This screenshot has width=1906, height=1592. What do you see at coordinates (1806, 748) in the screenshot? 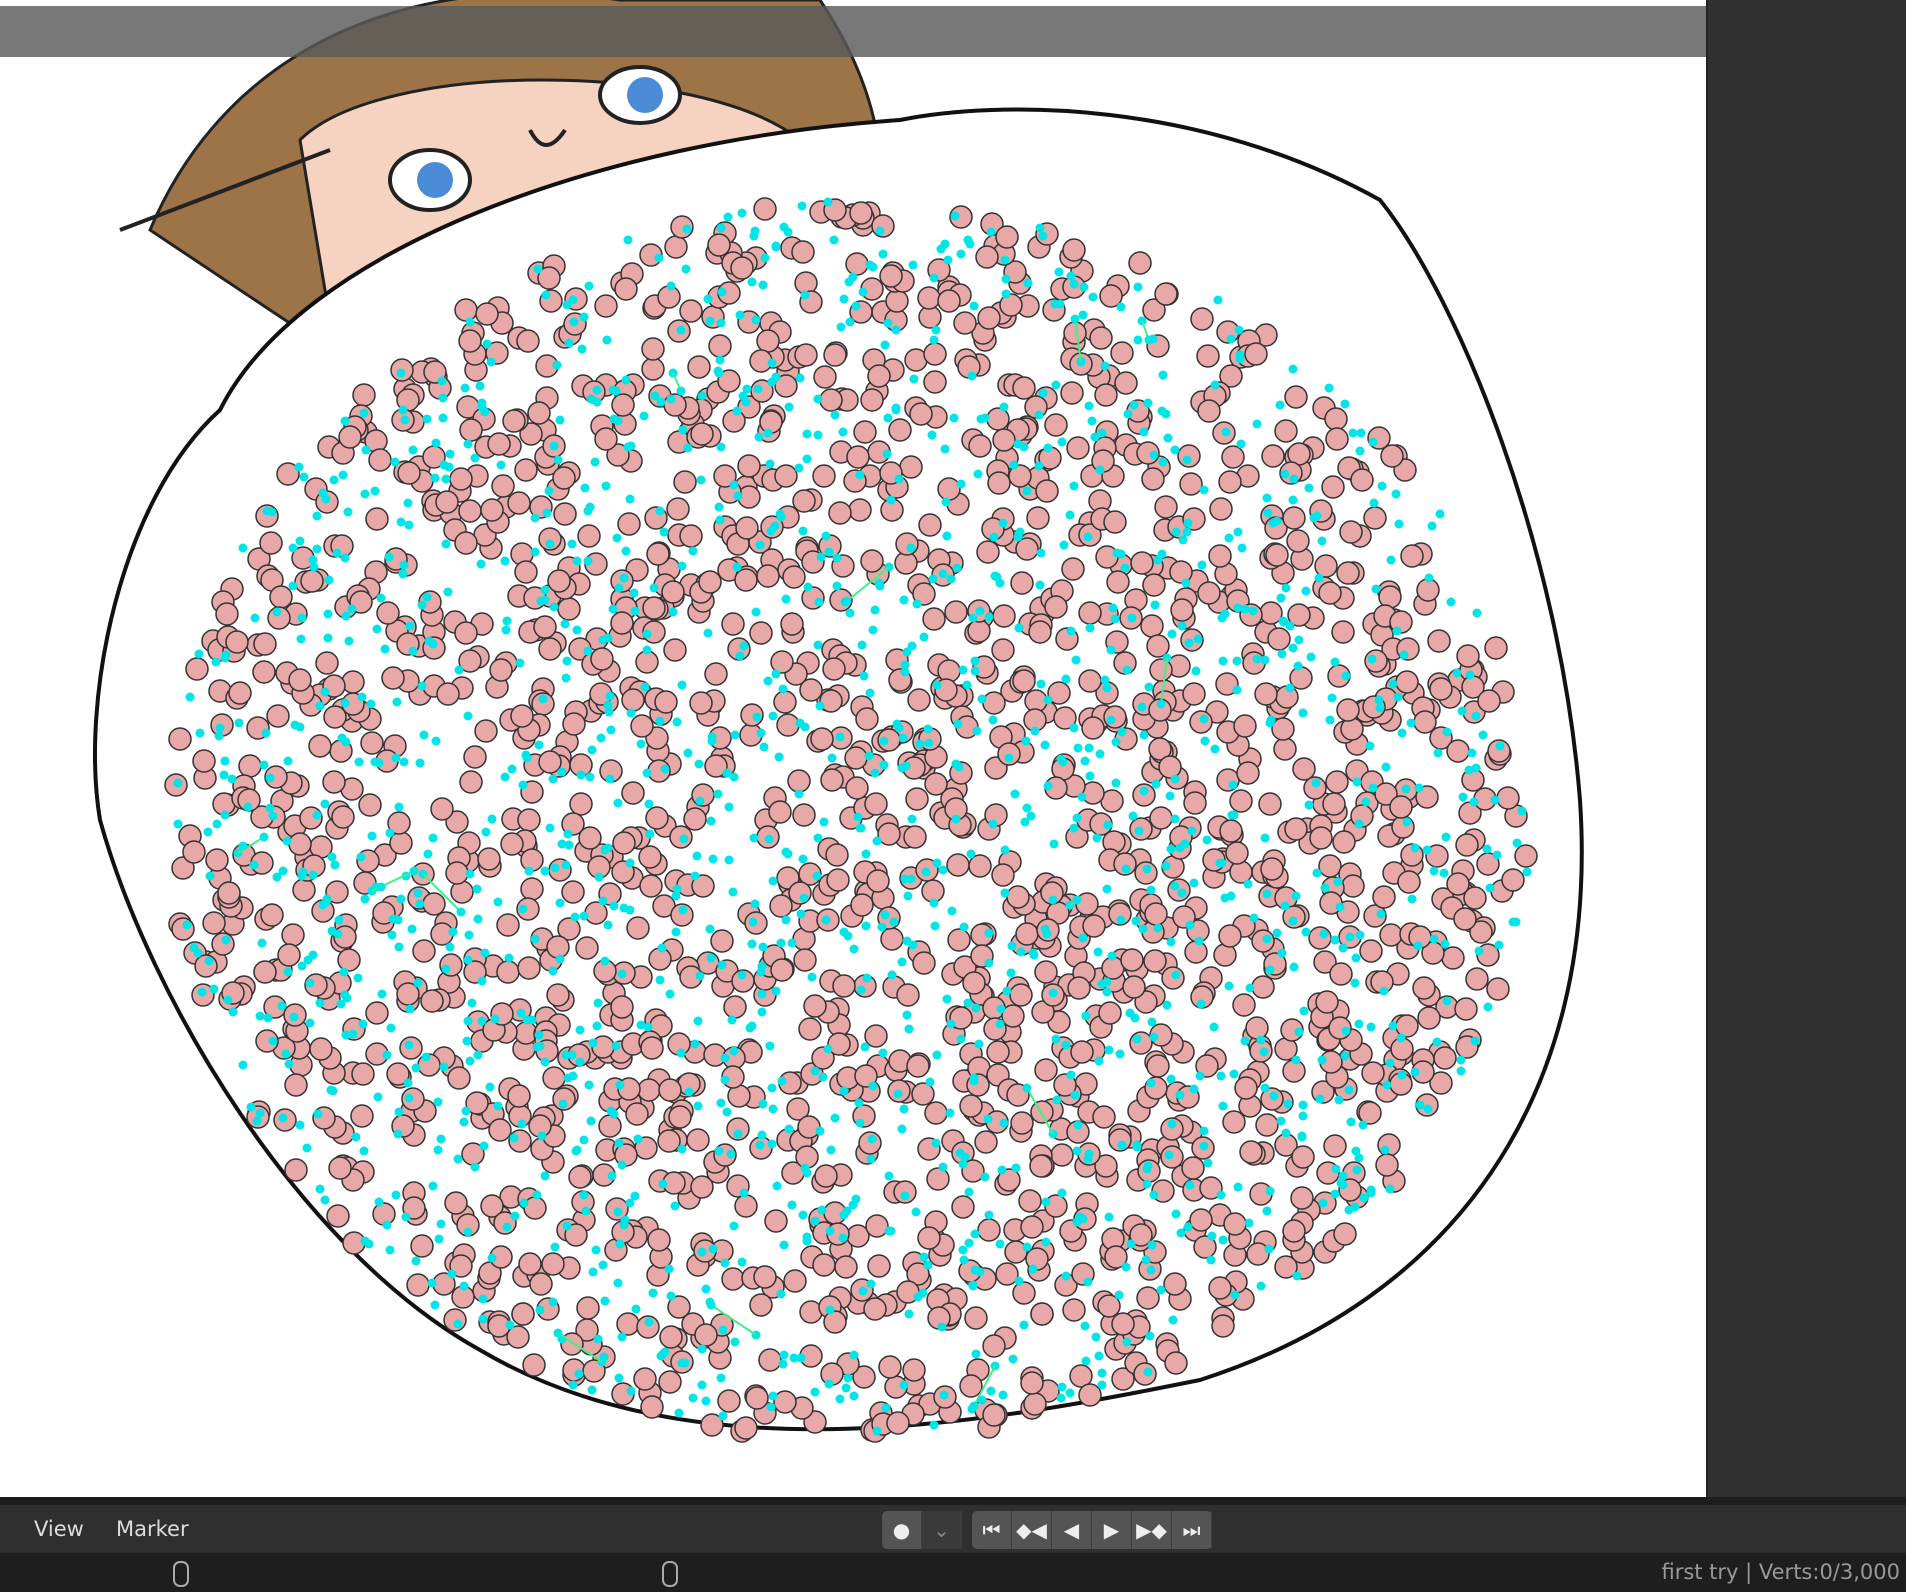
I see `sidebar-panel` at bounding box center [1806, 748].